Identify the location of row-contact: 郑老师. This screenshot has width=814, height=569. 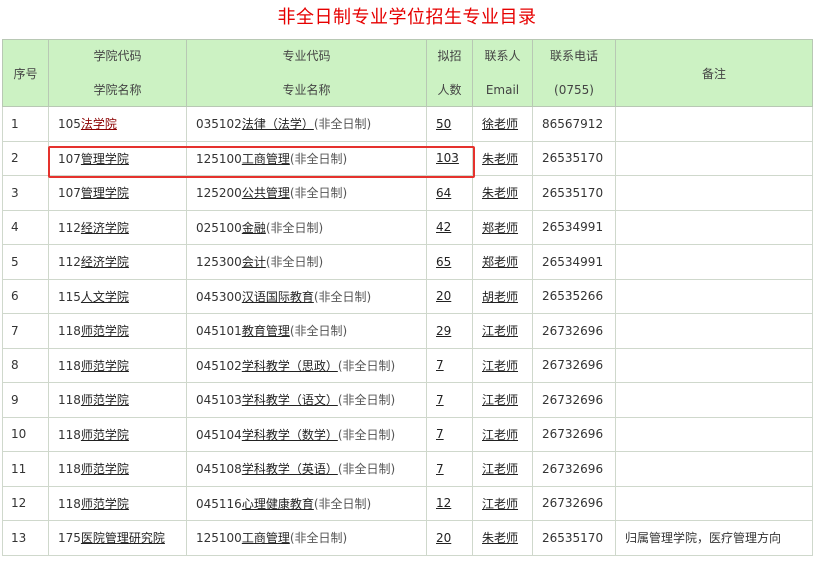
(502, 227).